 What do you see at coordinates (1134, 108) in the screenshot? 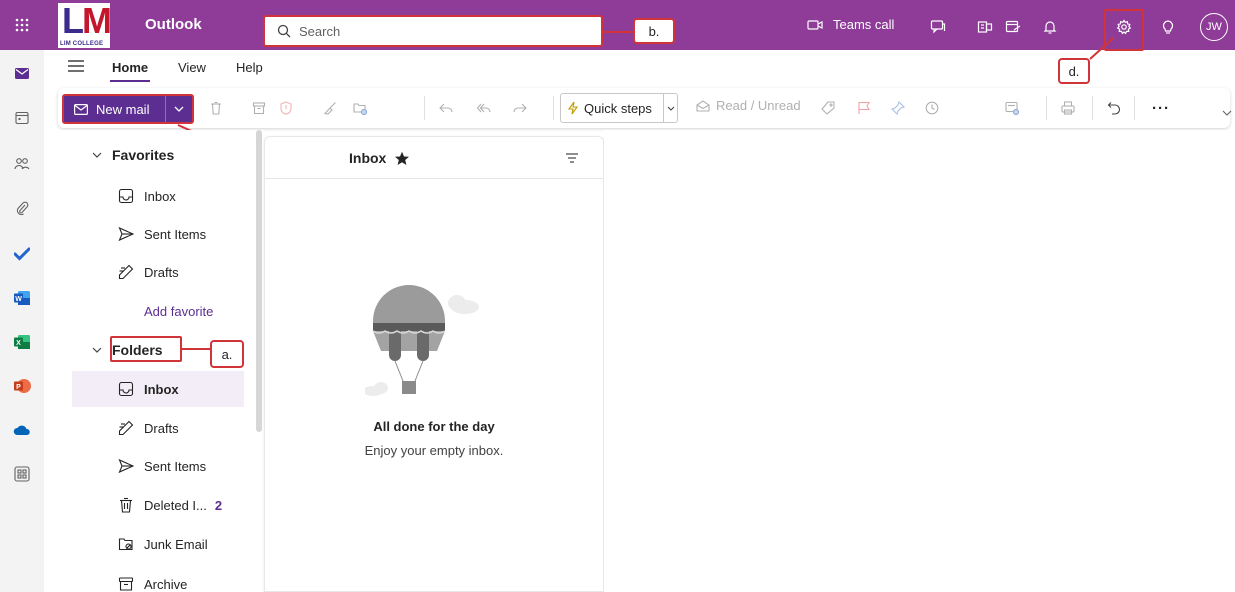
I see `ribbon-separator` at bounding box center [1134, 108].